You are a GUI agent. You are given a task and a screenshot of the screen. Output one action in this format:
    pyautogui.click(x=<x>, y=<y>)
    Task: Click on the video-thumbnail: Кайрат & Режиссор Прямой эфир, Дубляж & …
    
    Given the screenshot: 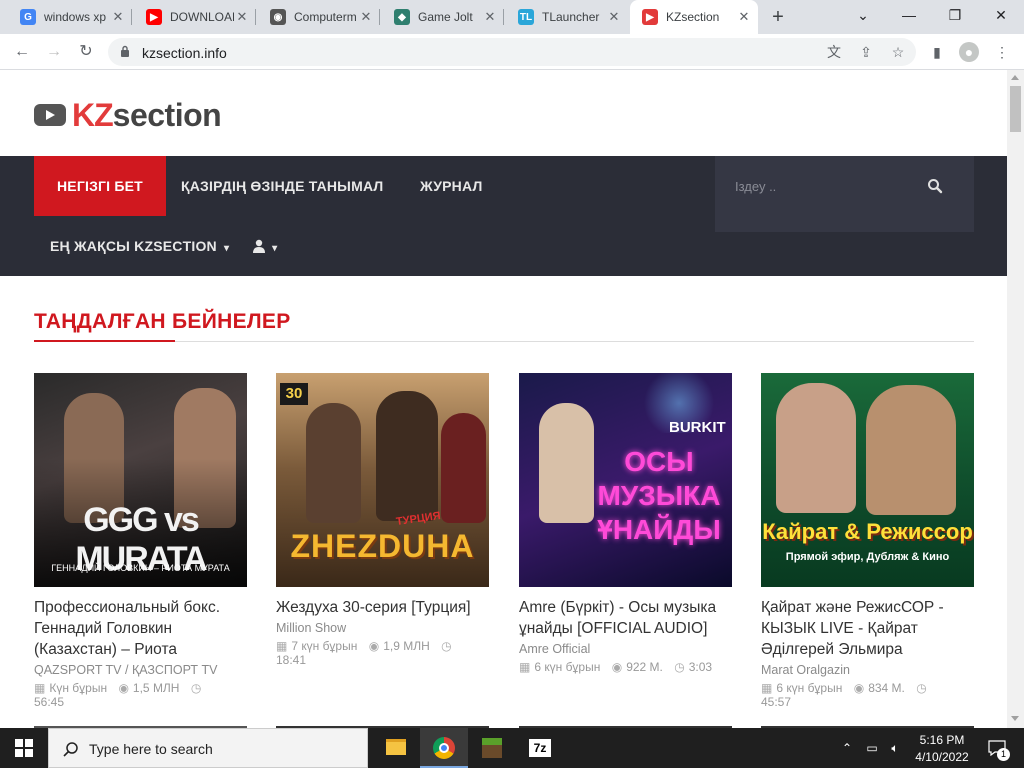 What is the action you would take?
    pyautogui.click(x=867, y=480)
    